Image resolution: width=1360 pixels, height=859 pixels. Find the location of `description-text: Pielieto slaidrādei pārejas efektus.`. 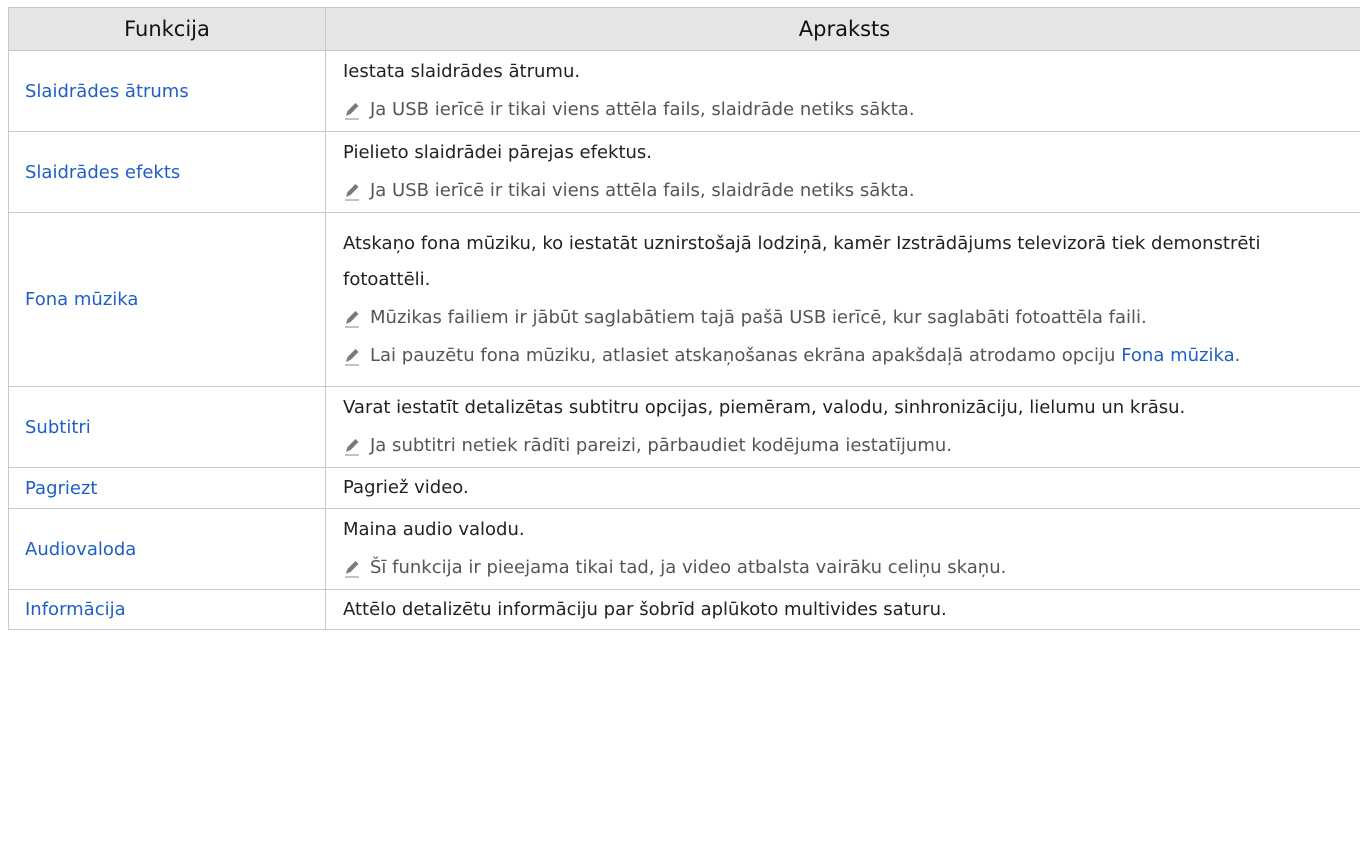

description-text: Pielieto slaidrādei pārejas efektus. is located at coordinates (498, 152).